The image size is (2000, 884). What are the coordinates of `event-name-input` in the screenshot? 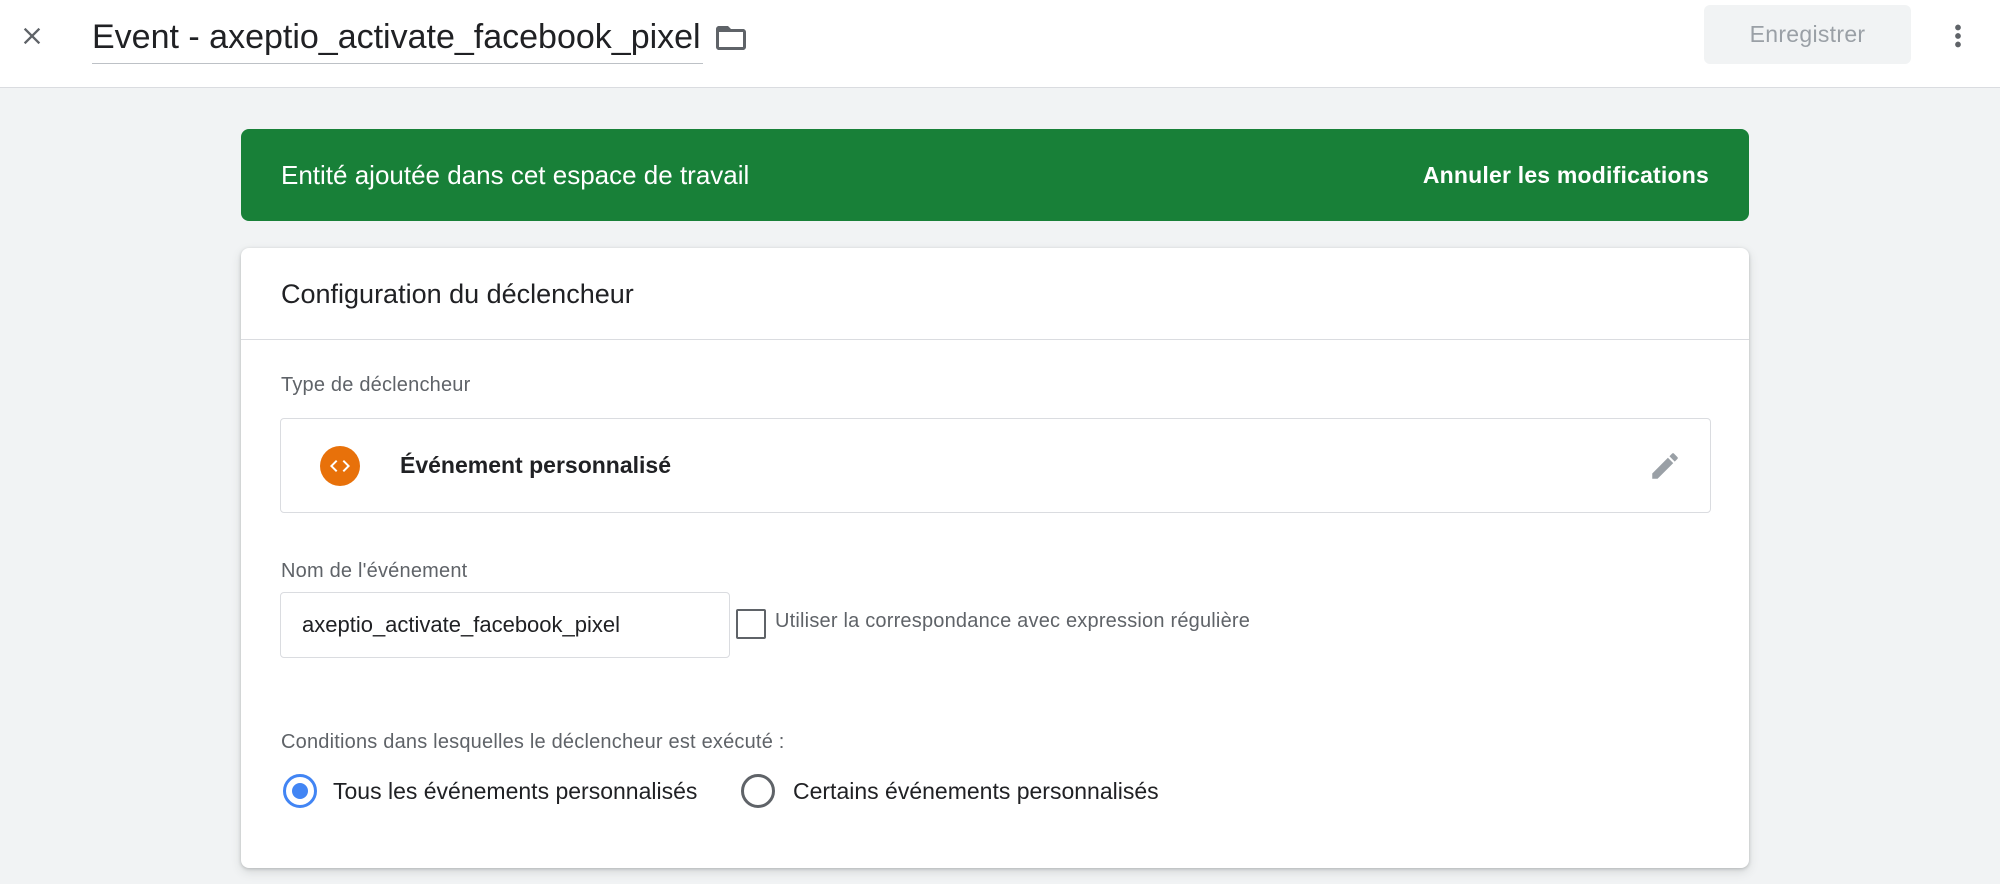 It's located at (505, 625).